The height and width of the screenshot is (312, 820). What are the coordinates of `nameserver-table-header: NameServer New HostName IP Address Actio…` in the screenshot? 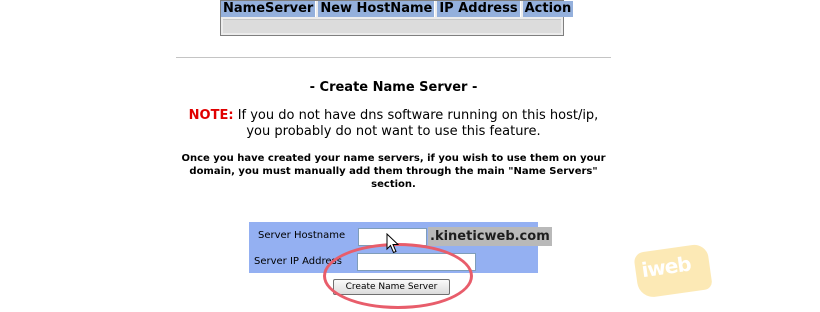 It's located at (397, 9).